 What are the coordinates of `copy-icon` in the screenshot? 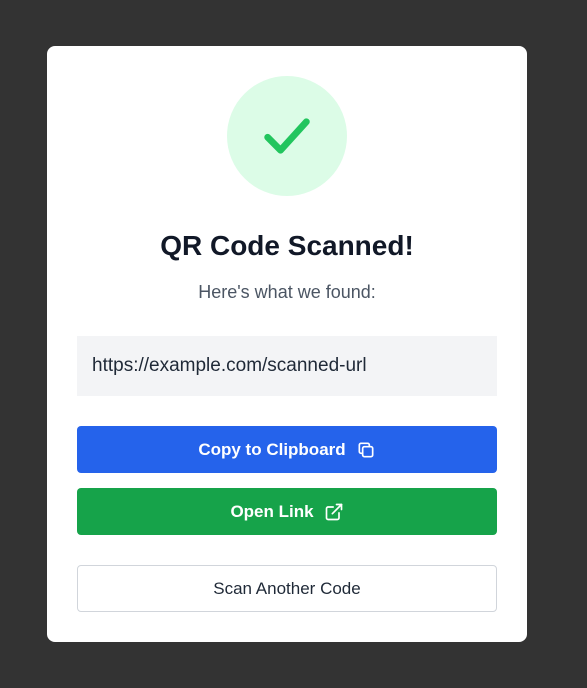 It's located at (366, 450).